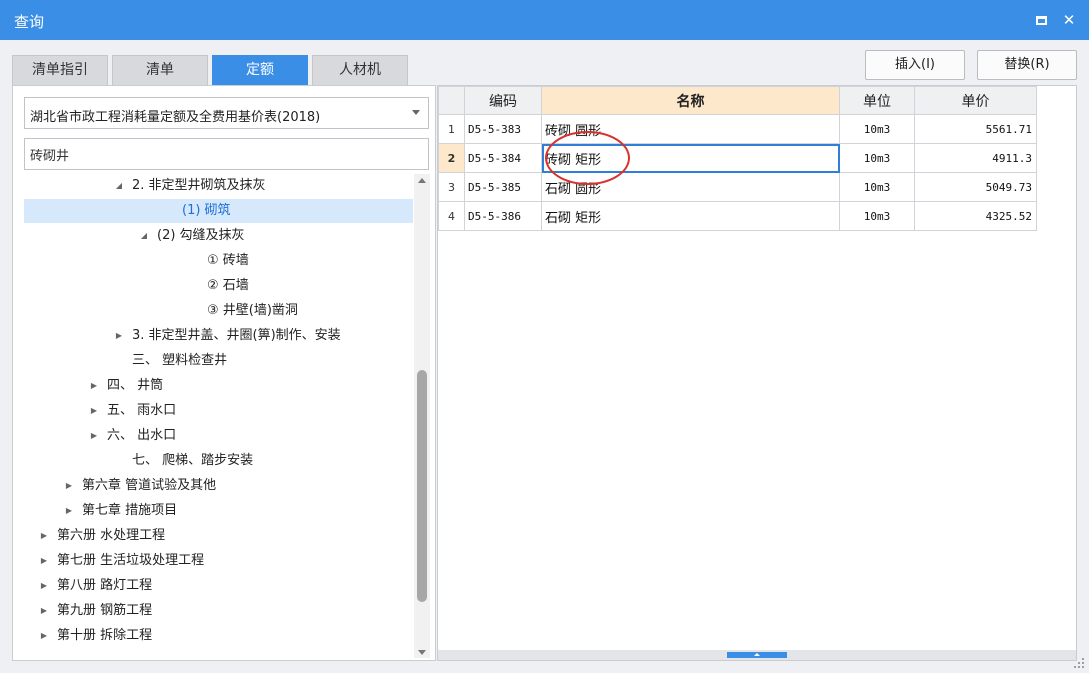 Image resolution: width=1089 pixels, height=673 pixels. I want to click on tree-scrollbar, so click(422, 416).